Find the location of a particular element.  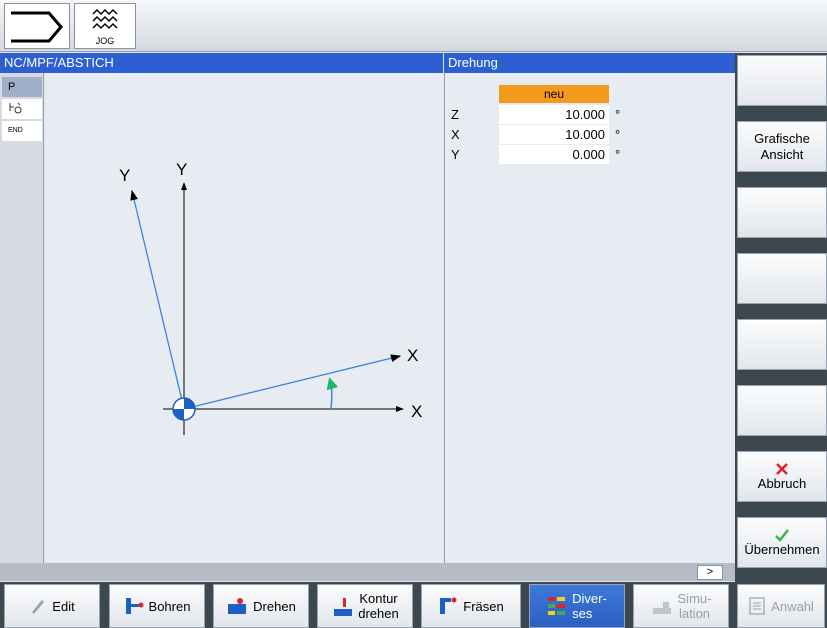

abbruch-button: Abbruch is located at coordinates (782, 476).